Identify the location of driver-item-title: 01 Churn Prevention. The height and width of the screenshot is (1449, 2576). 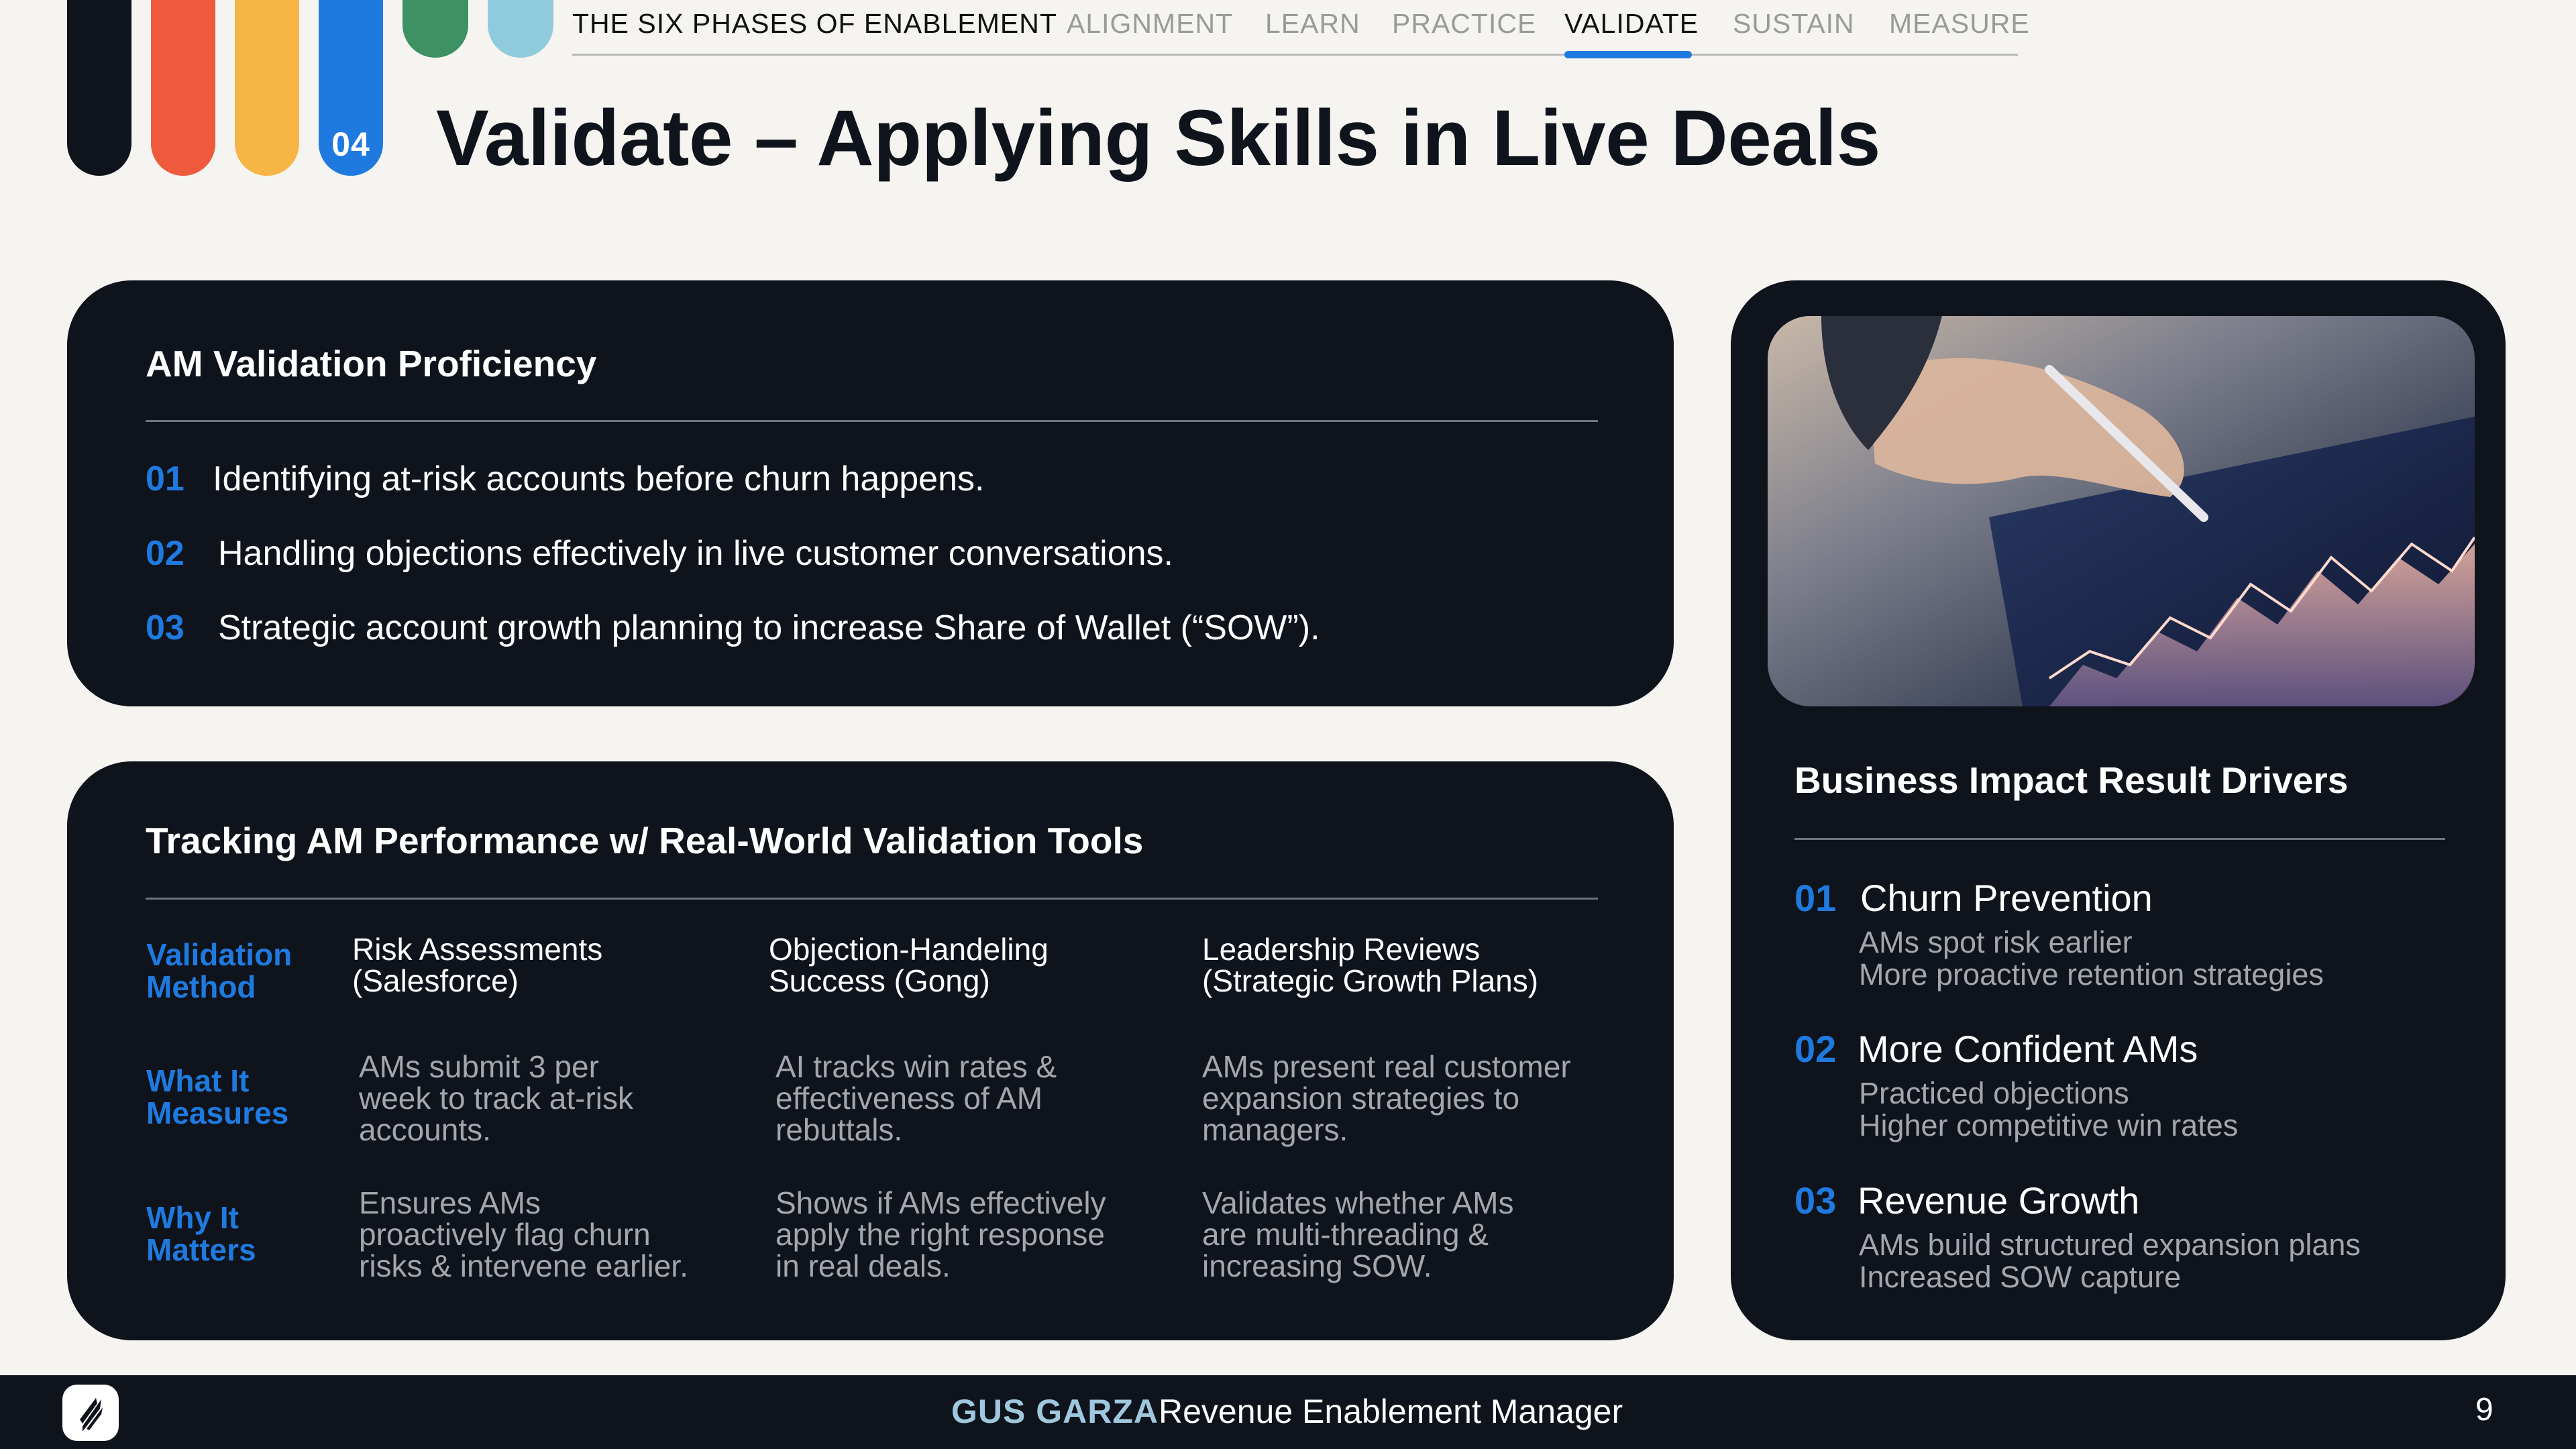
(1973, 898).